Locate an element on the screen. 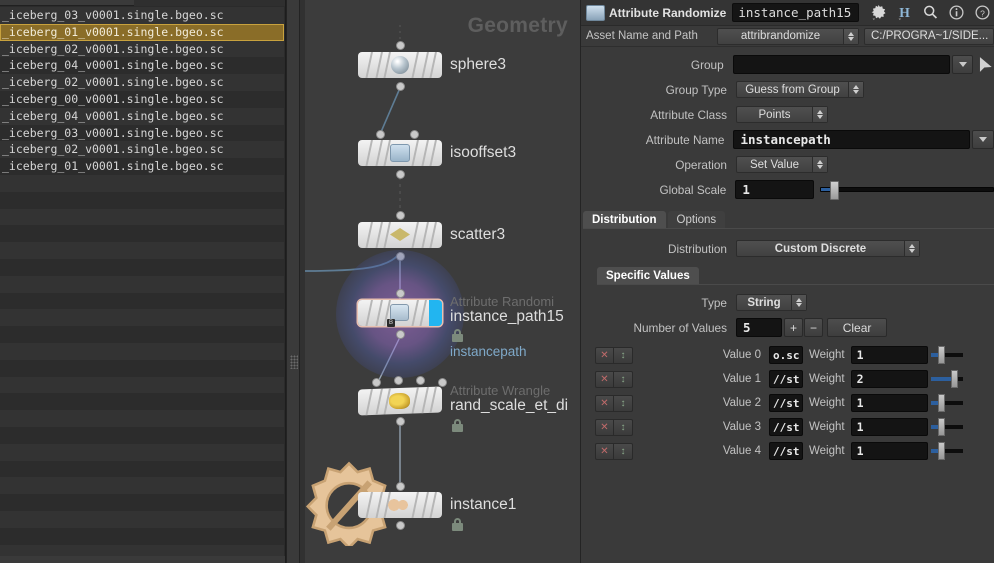 Image resolution: width=994 pixels, height=563 pixels. attribute-name-dropdown-button is located at coordinates (983, 139).